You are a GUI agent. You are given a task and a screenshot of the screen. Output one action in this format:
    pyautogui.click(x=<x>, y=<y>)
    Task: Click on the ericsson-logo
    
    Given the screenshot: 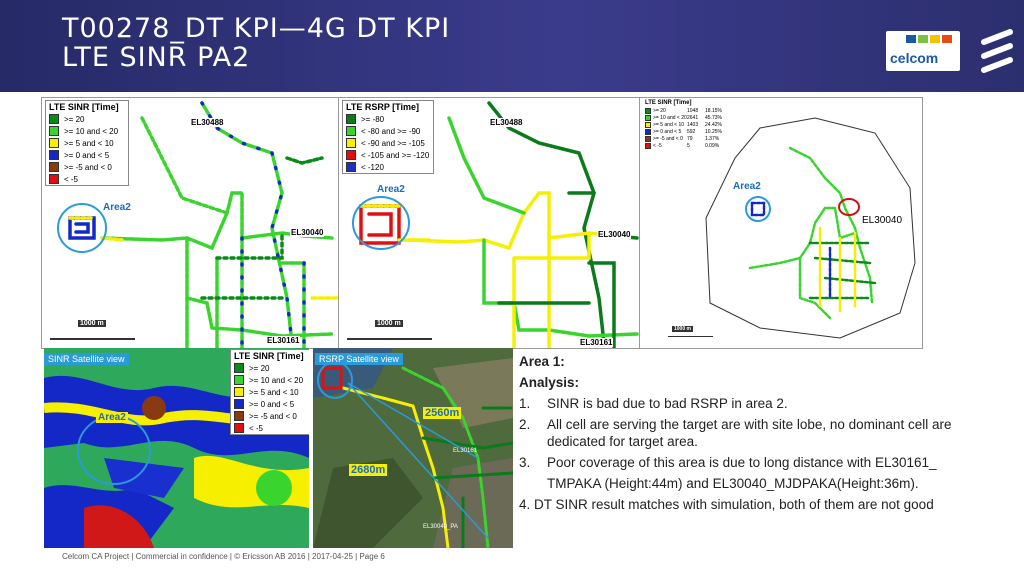 What is the action you would take?
    pyautogui.click(x=997, y=51)
    